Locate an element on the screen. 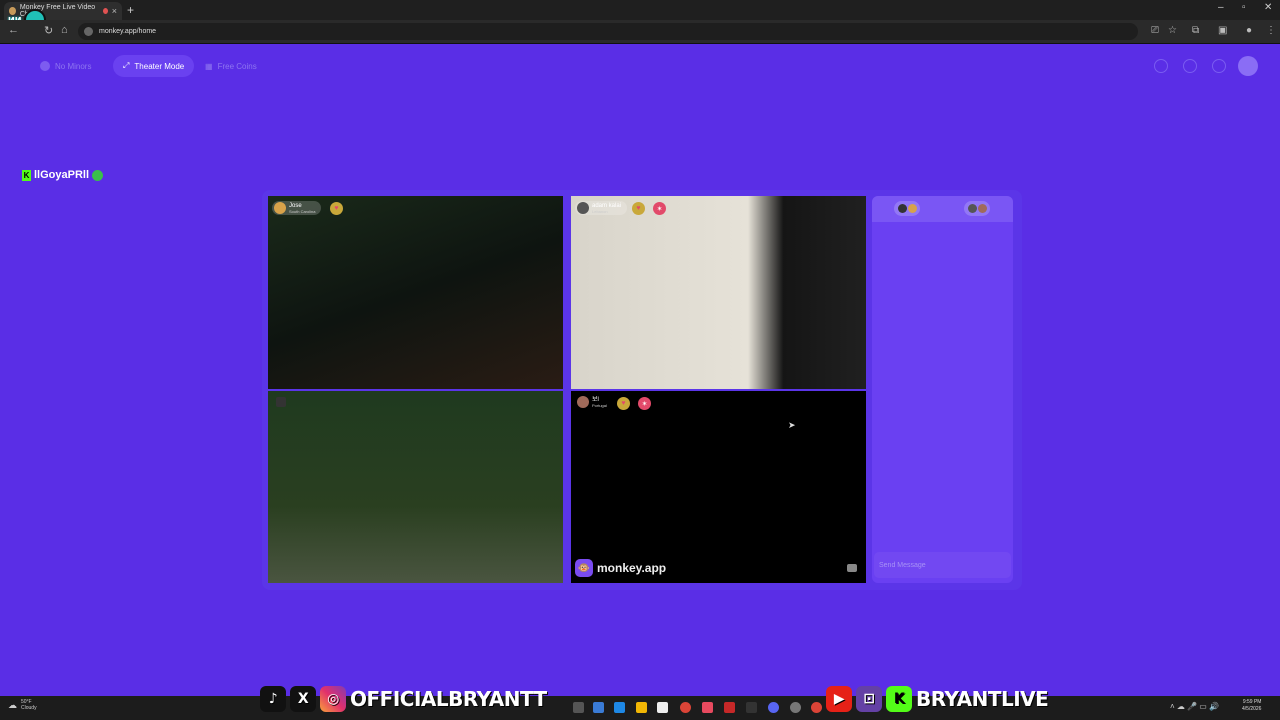 The image size is (1280, 720). cast-icon: ⎚ is located at coordinates (1155, 30).